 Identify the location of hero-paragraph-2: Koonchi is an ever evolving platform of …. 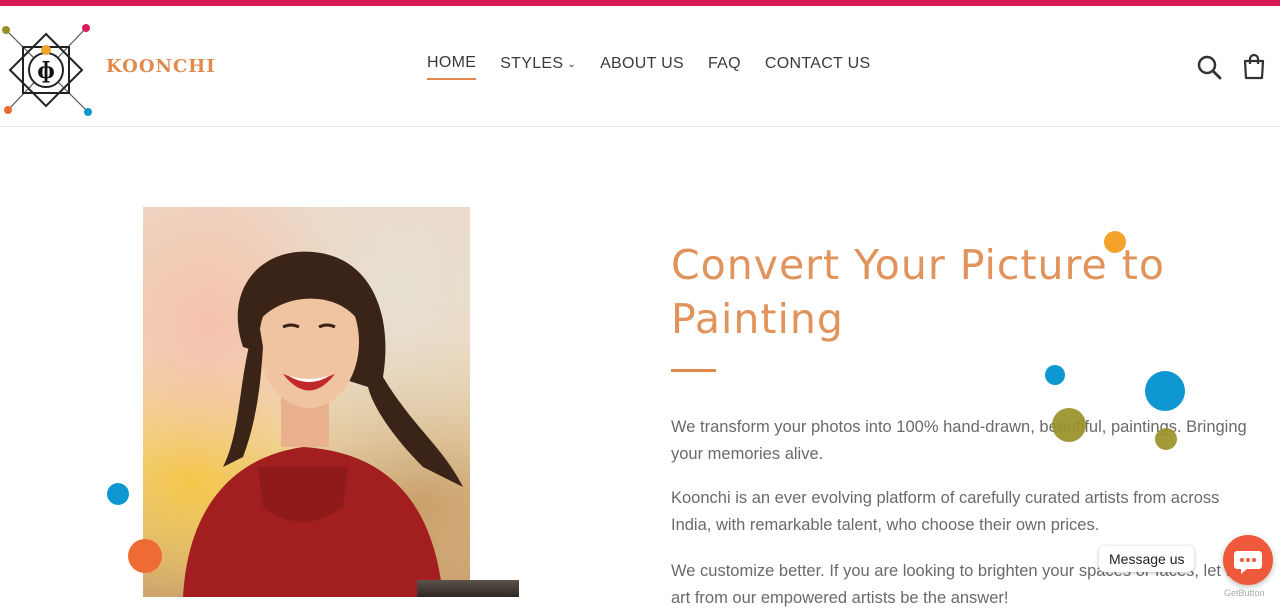
(945, 511).